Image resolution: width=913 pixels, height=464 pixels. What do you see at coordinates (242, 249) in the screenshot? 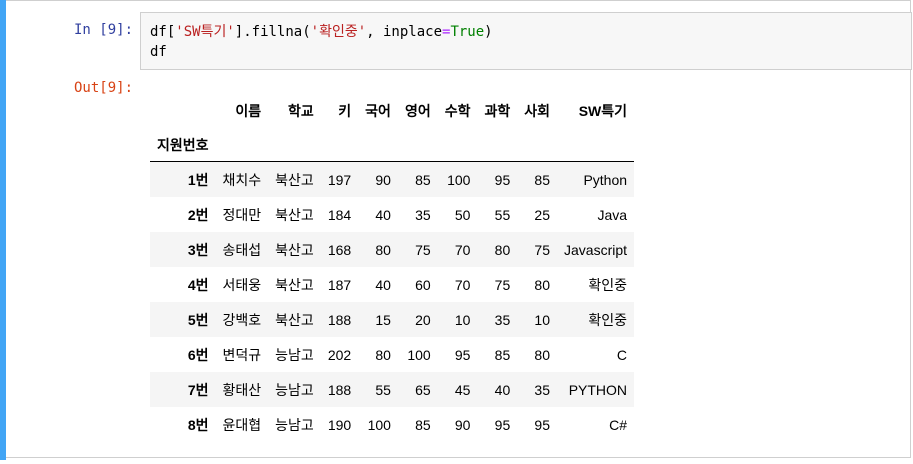
I see `table-cell: 송태섭` at bounding box center [242, 249].